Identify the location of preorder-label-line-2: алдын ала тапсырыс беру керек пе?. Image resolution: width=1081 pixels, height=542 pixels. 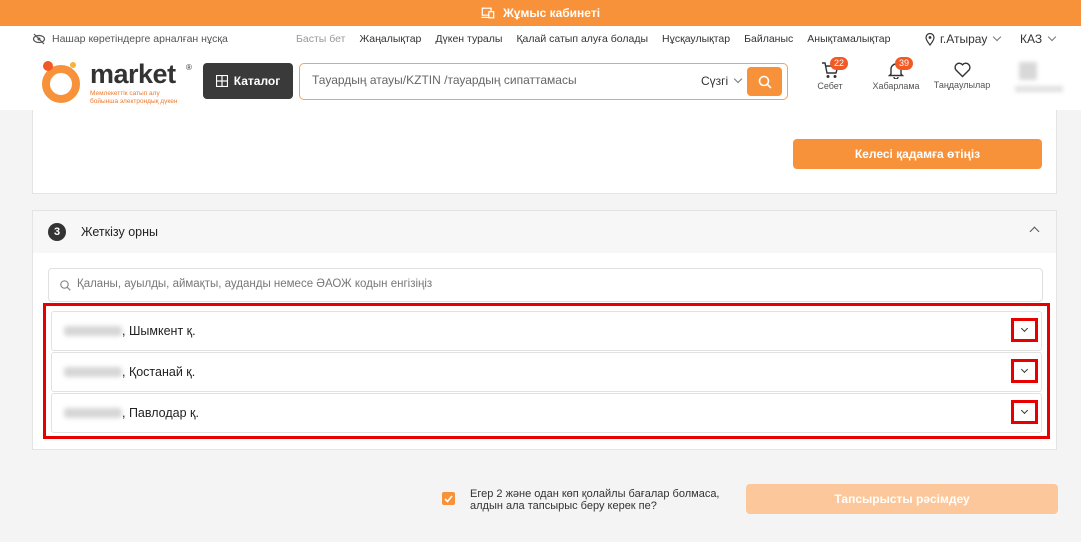
(563, 506).